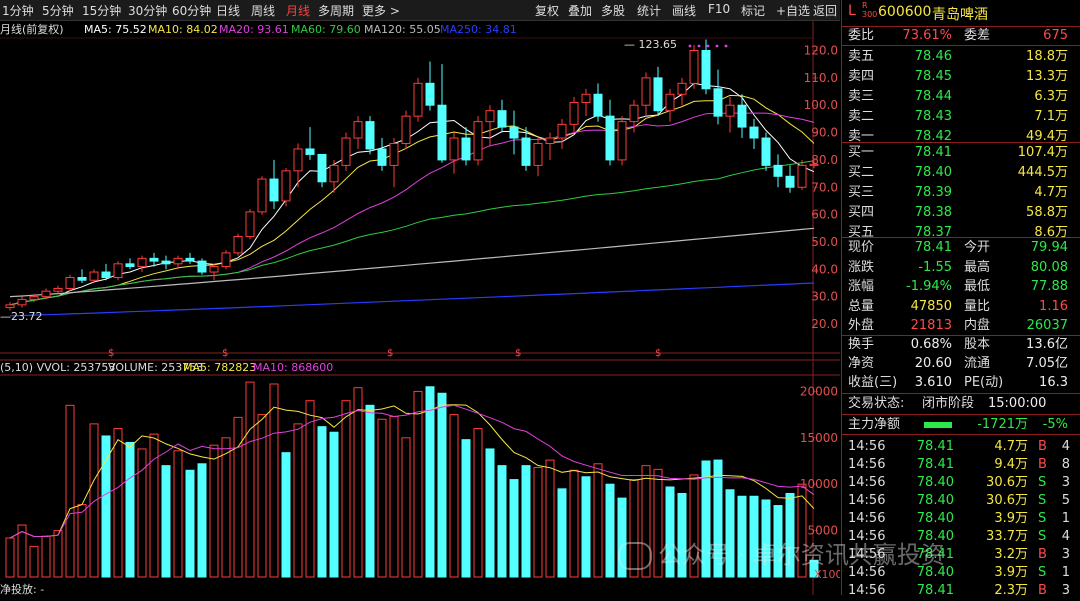 The height and width of the screenshot is (601, 1080). Describe the element at coordinates (874, 424) in the screenshot. I see `flow-label: 主力净额` at that location.